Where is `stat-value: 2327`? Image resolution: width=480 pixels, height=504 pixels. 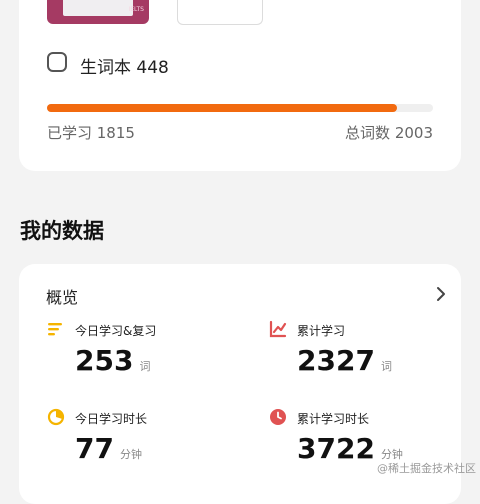 stat-value: 2327 is located at coordinates (336, 360).